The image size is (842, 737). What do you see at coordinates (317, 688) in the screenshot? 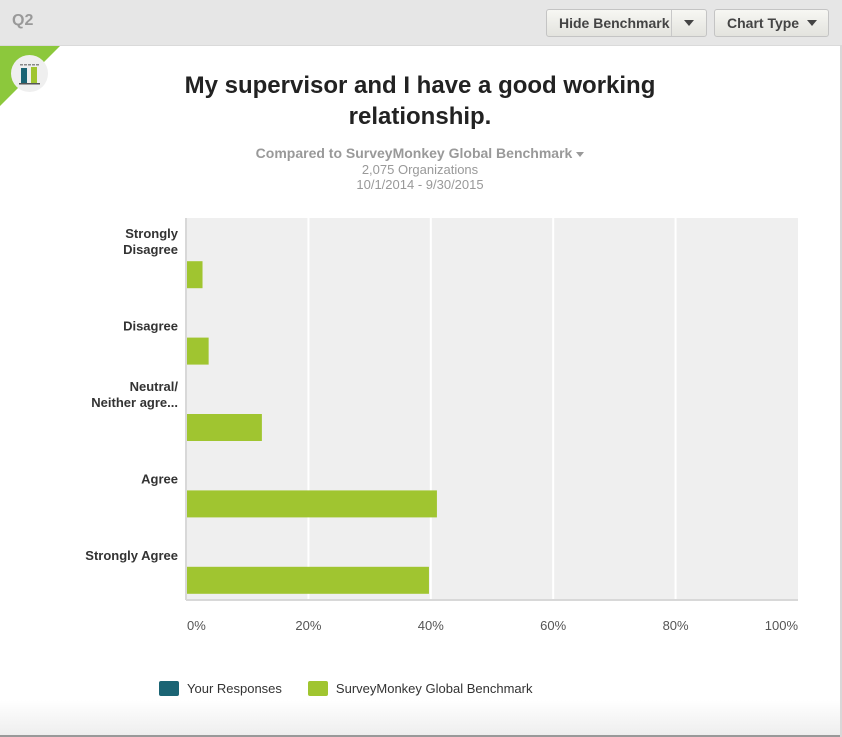
I see `legend-swatch-benchmark` at bounding box center [317, 688].